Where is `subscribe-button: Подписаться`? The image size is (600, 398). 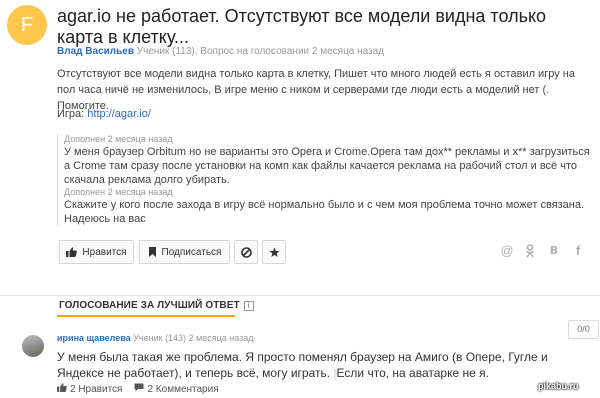
subscribe-button: Подписаться is located at coordinates (184, 252).